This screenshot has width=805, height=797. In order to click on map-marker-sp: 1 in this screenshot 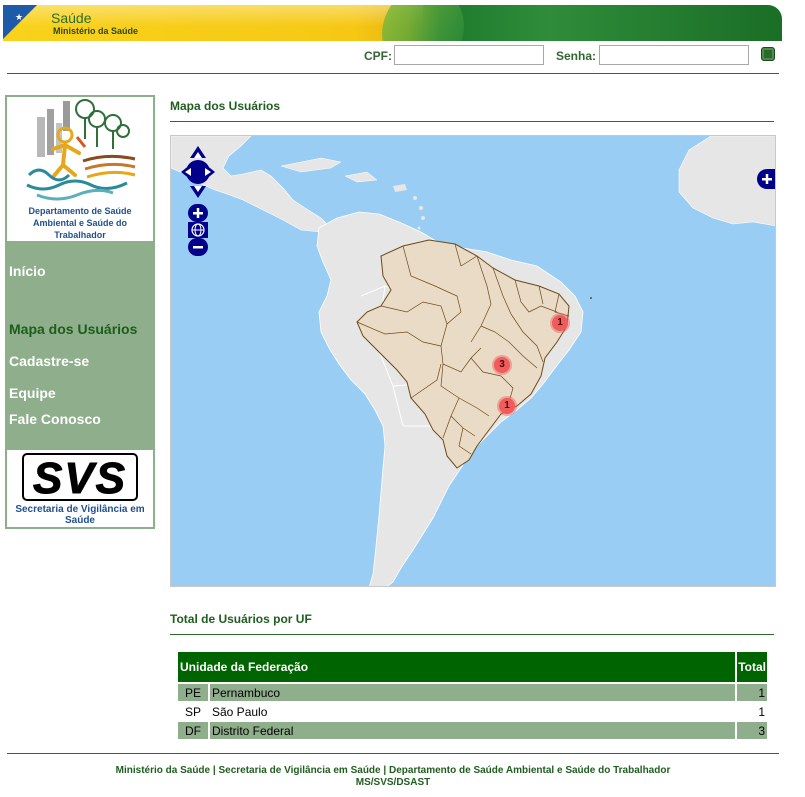, I will do `click(507, 406)`.